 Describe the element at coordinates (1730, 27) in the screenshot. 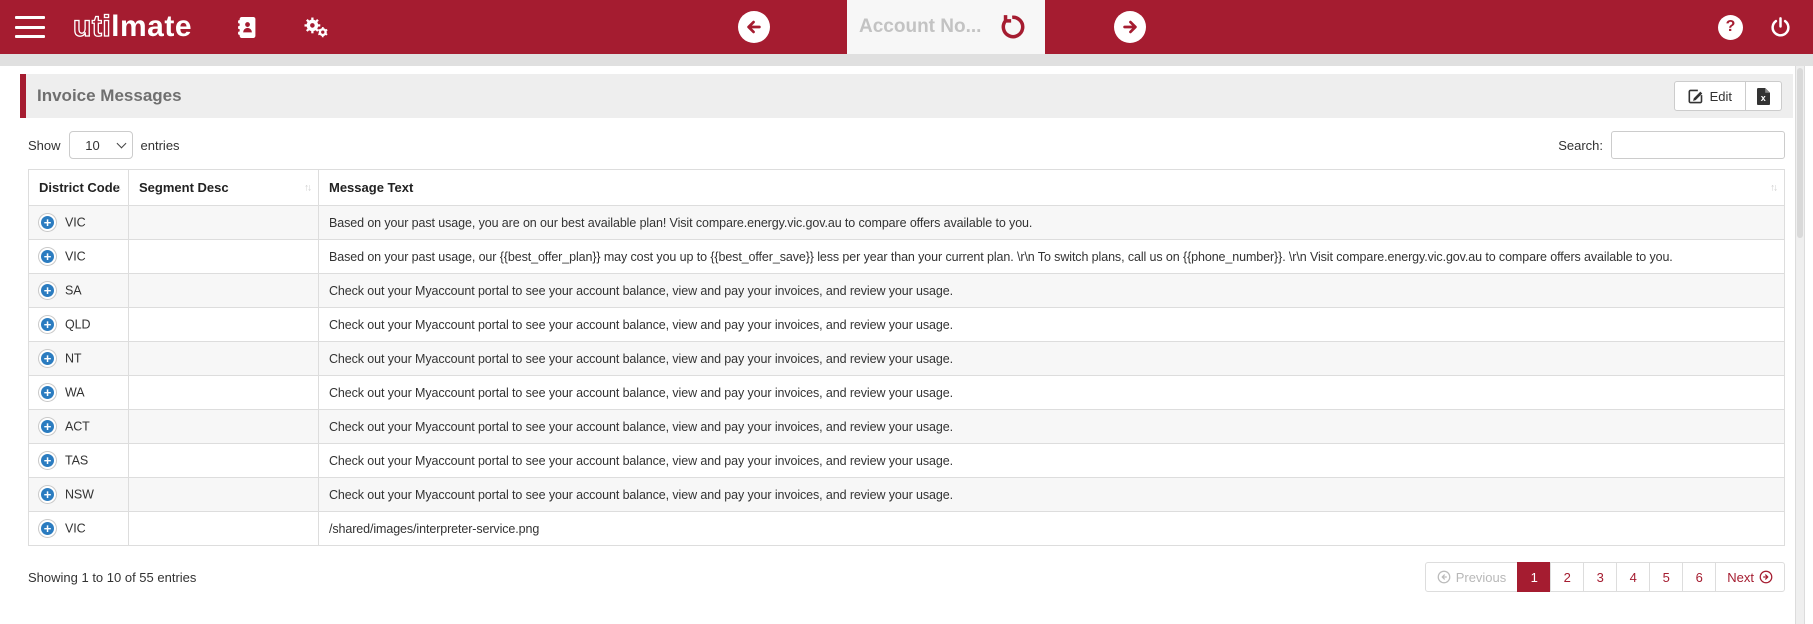

I see `help-icon: ?` at that location.